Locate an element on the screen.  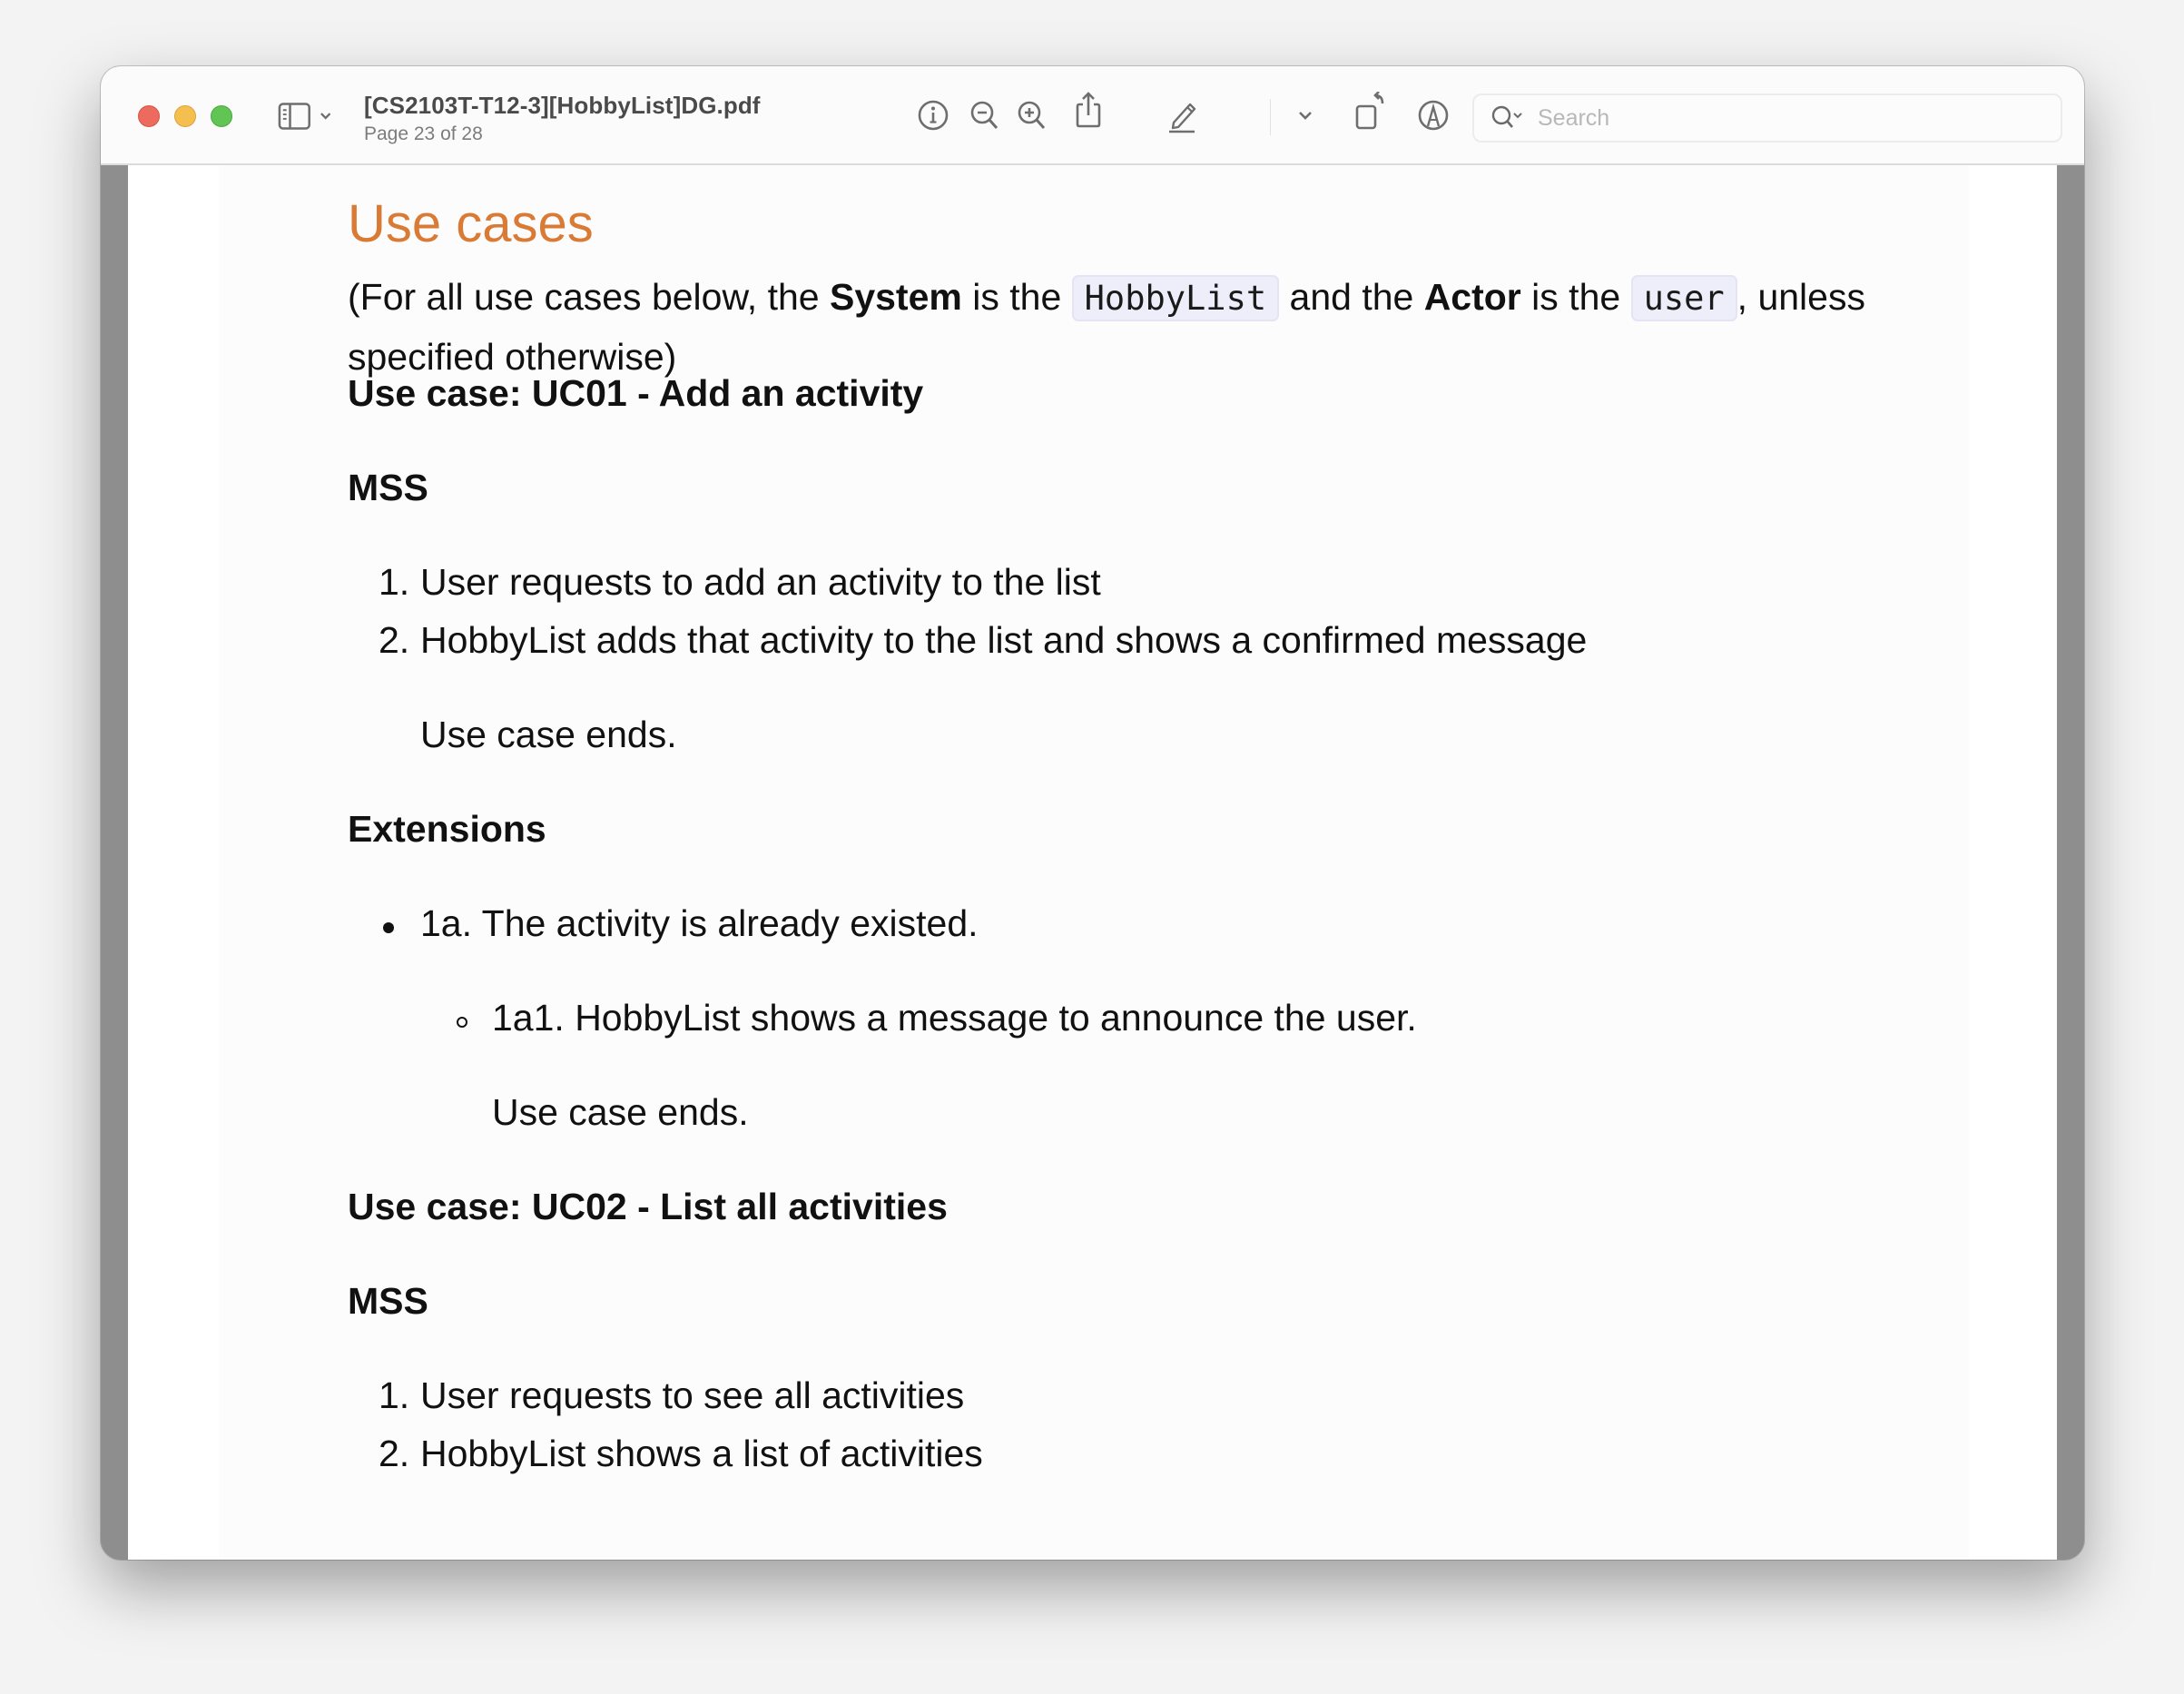
info-icon is located at coordinates (933, 115).